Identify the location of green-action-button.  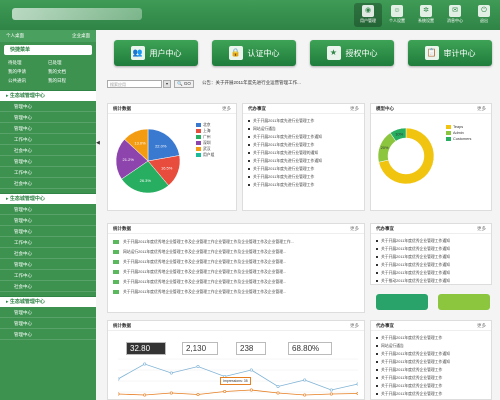
(402, 302).